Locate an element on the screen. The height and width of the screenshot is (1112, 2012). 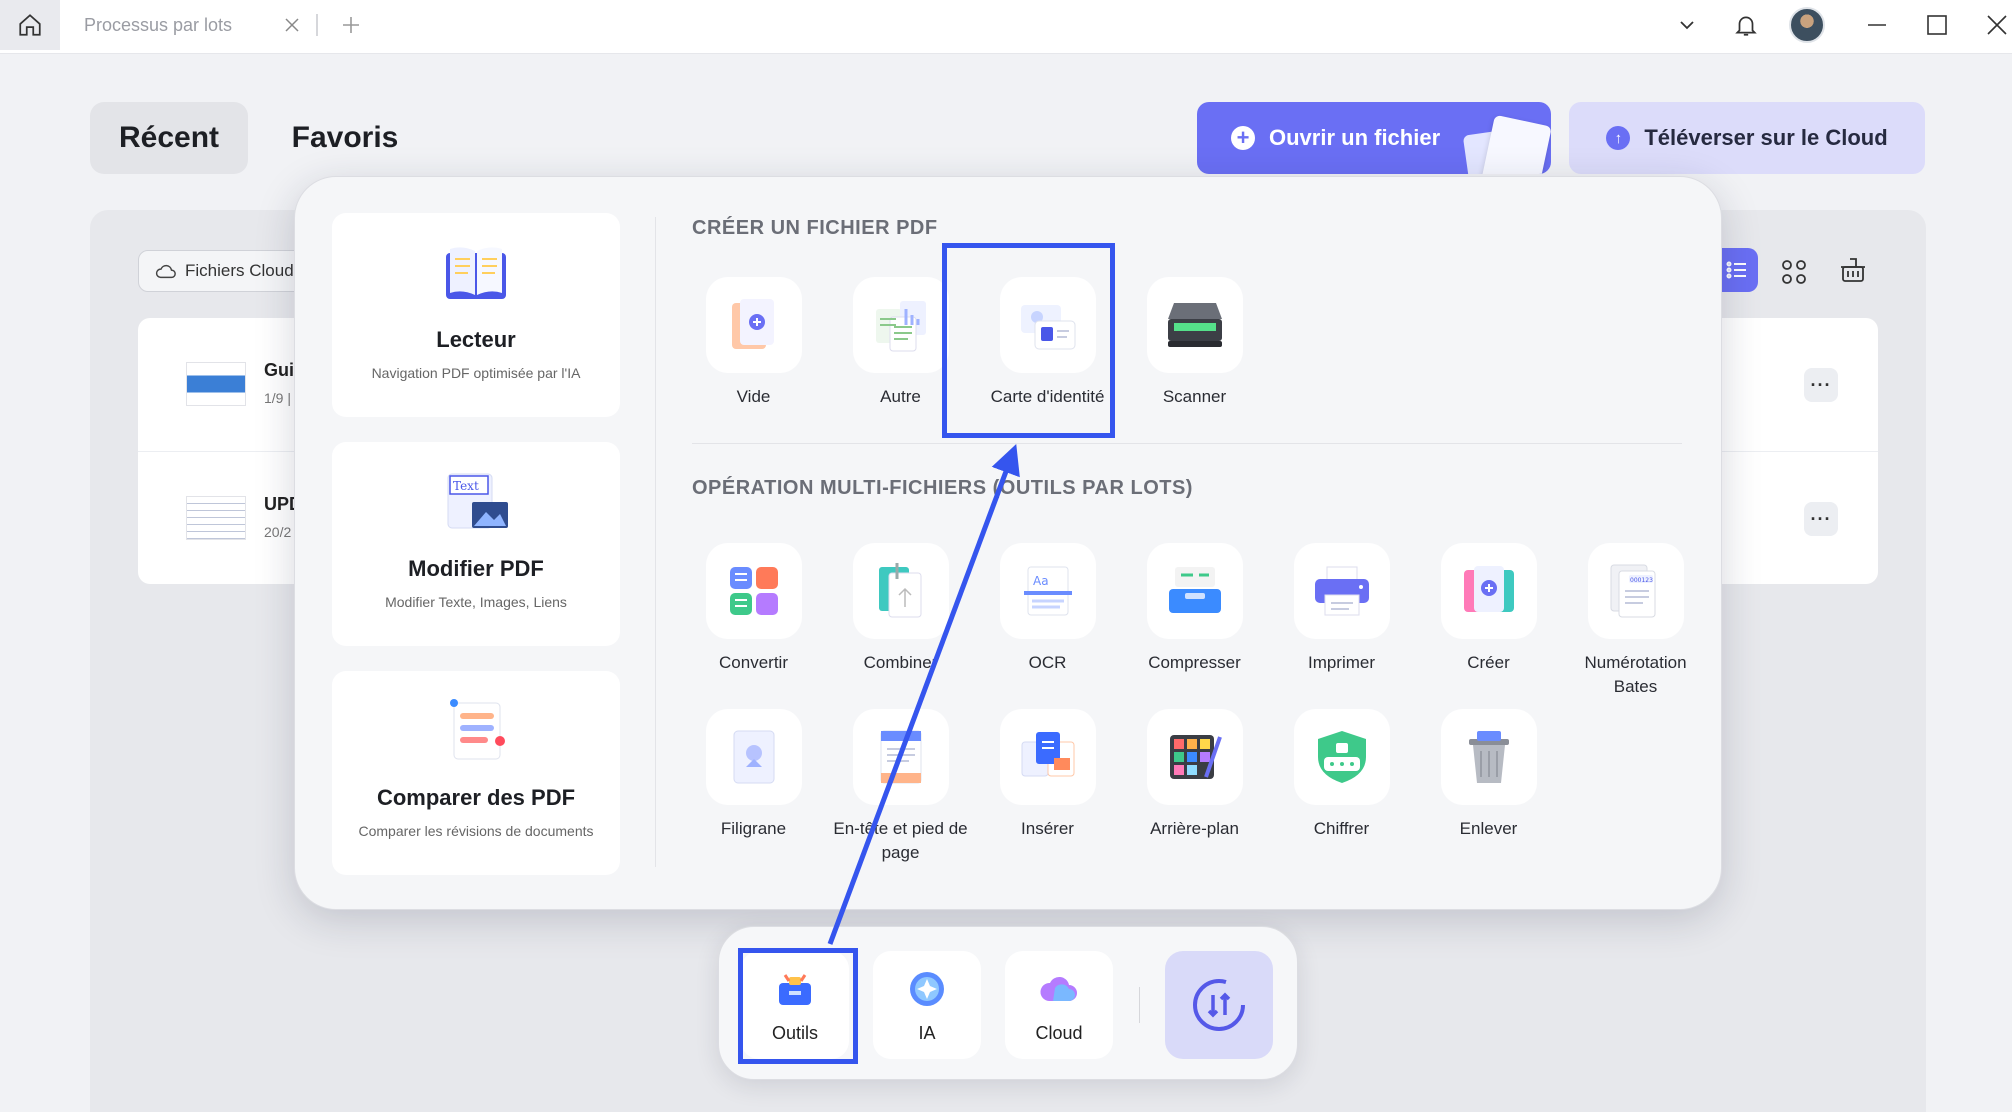
cloud-filter-label: Fichiers Cloud is located at coordinates (239, 270).